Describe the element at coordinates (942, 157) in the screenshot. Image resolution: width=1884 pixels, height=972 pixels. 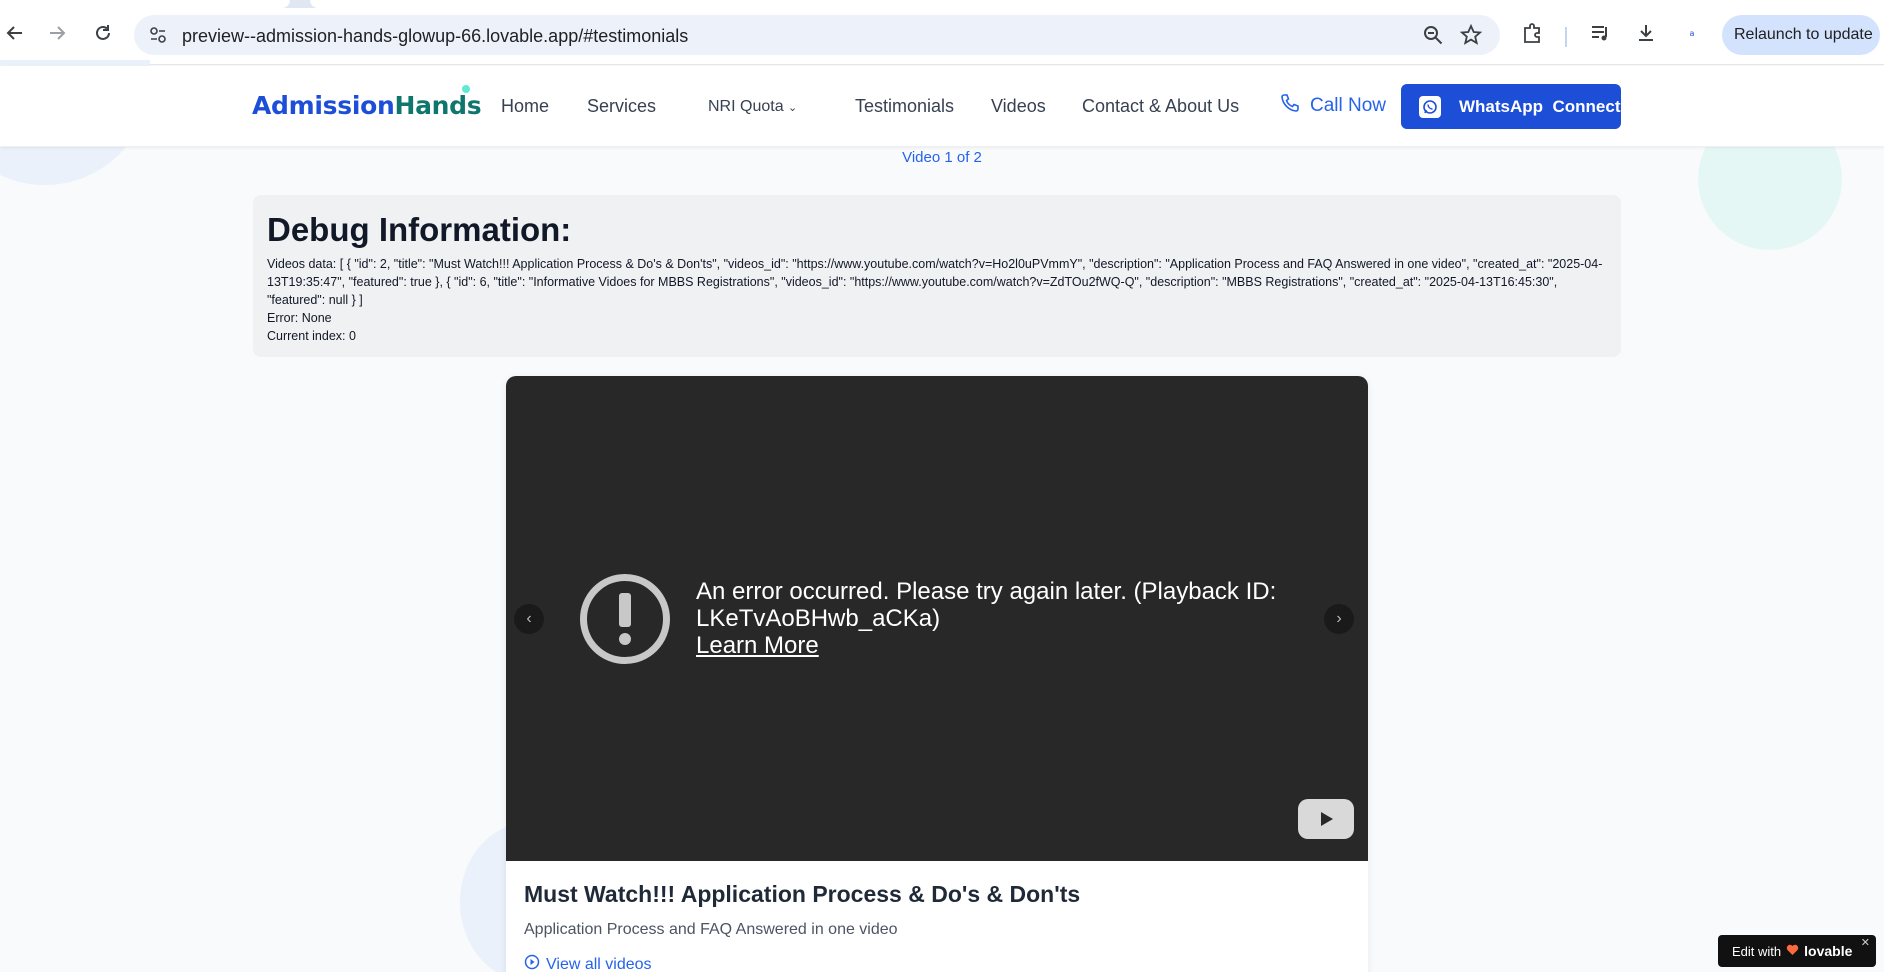
I see `video-counter: Video 1 of 2` at that location.